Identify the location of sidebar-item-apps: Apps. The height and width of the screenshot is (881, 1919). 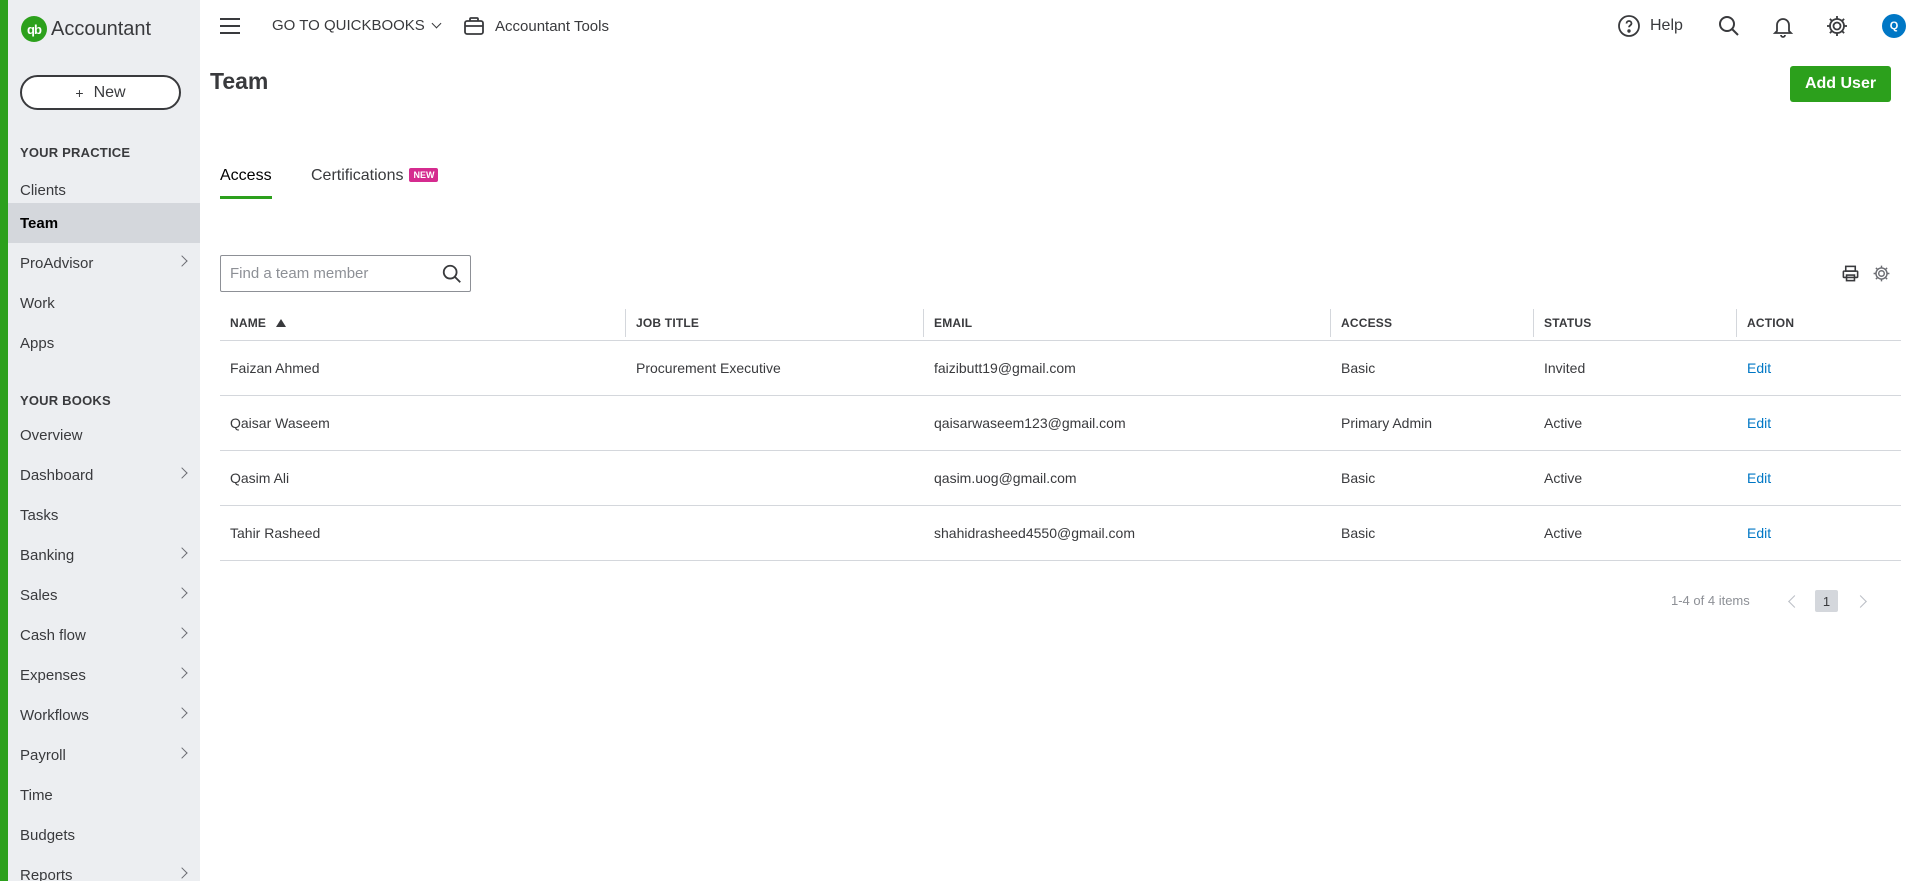
(104, 343).